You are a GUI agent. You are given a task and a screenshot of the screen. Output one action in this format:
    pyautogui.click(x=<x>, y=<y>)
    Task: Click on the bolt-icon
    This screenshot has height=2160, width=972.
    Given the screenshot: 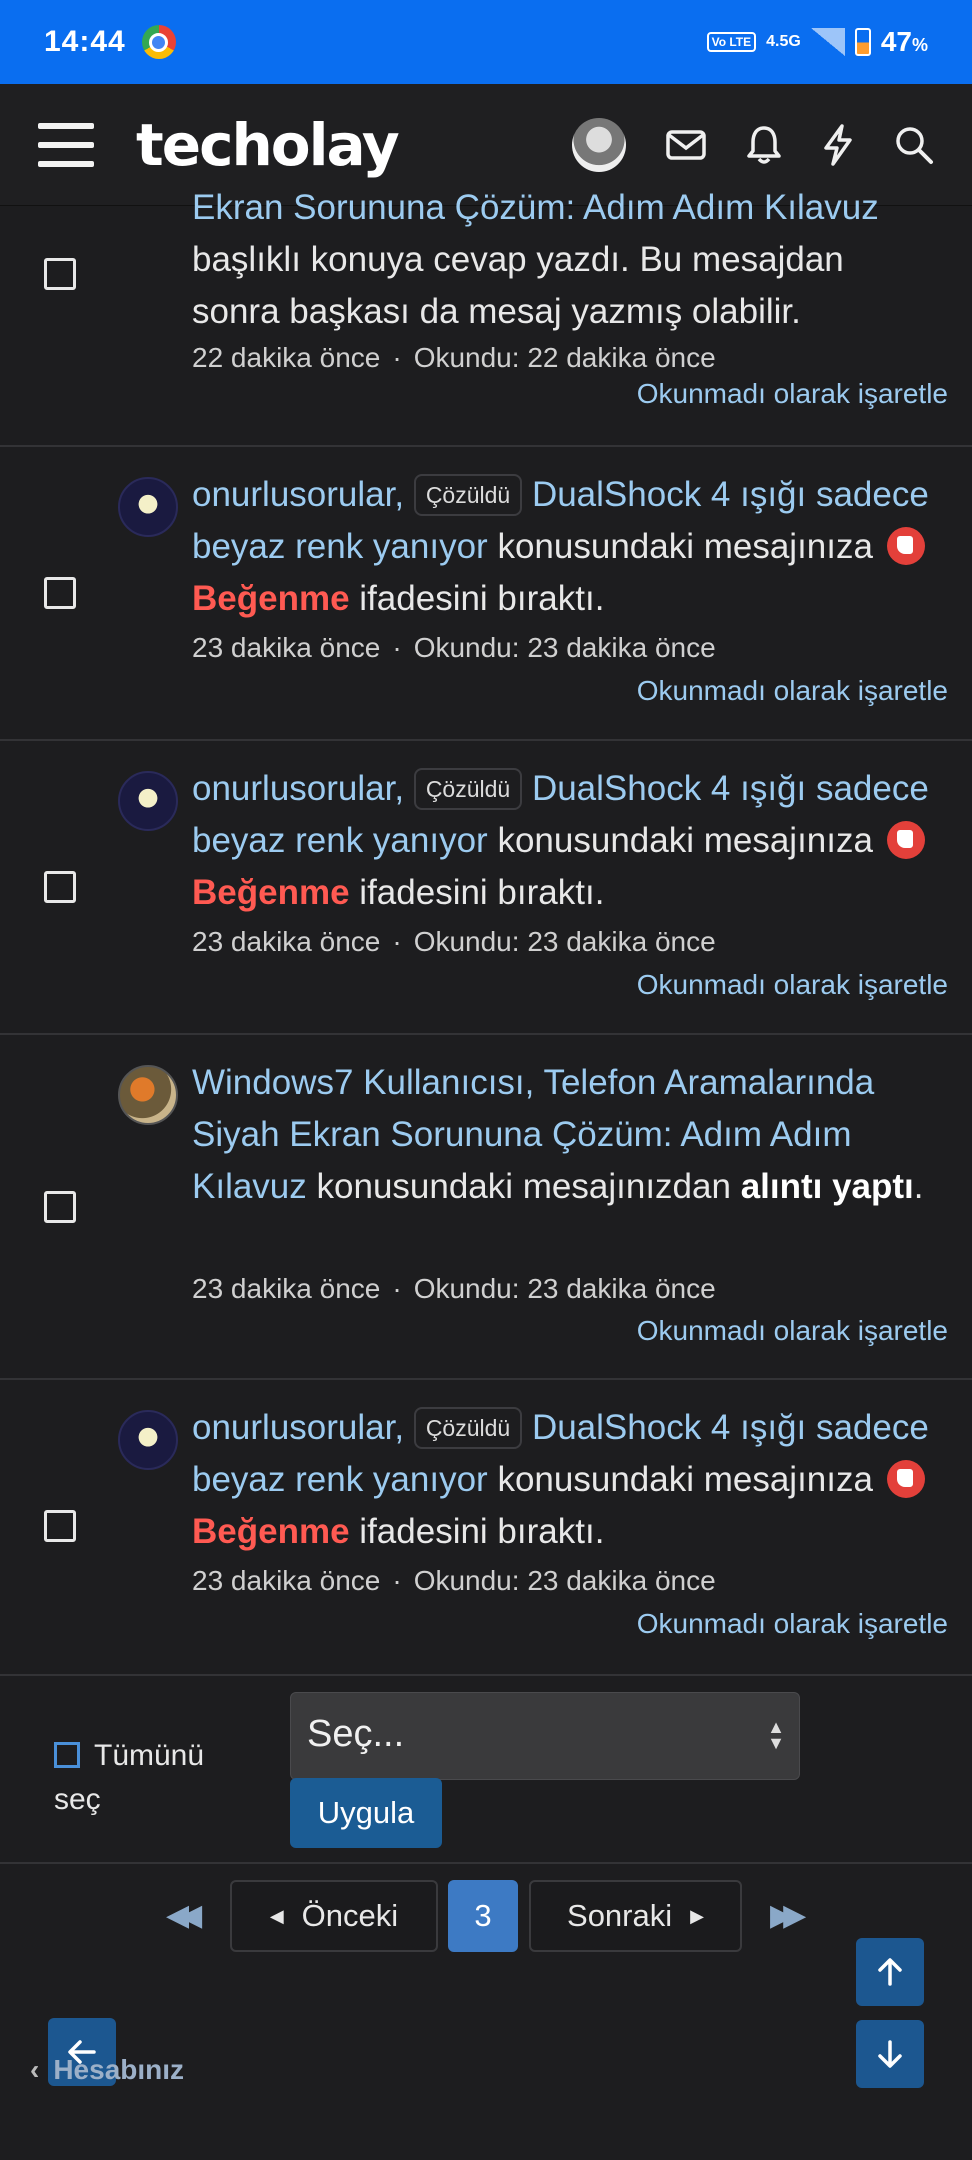 What is the action you would take?
    pyautogui.click(x=838, y=144)
    